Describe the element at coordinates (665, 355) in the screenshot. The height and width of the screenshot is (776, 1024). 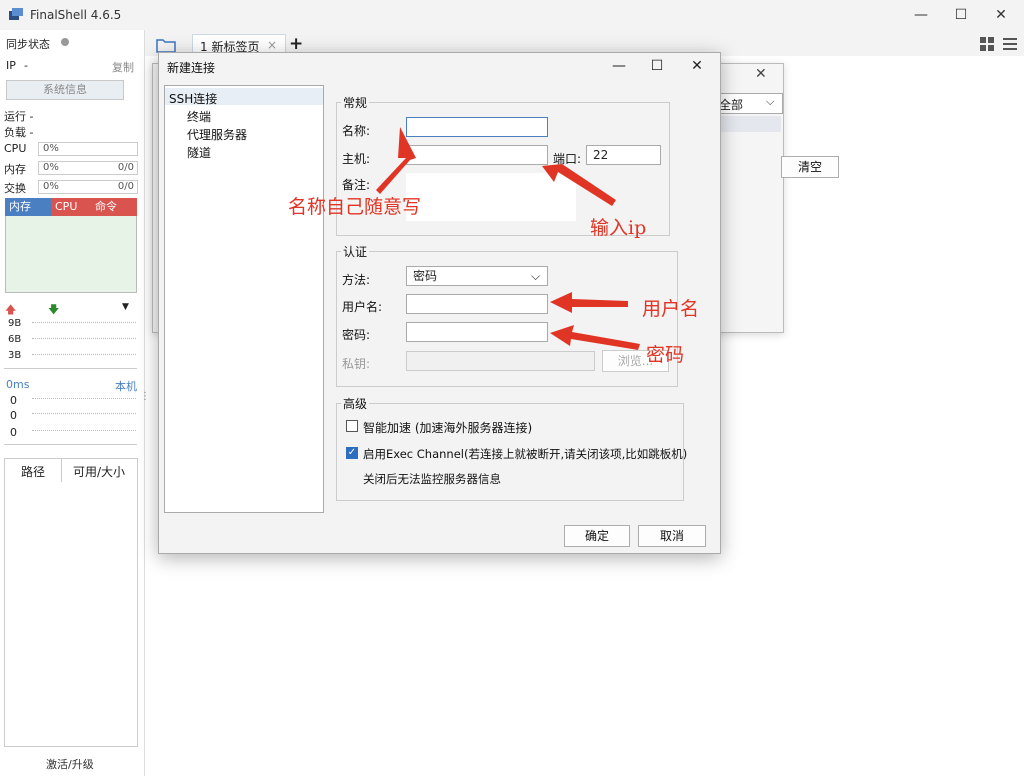
I see `annotation-password-hint: 密码` at that location.